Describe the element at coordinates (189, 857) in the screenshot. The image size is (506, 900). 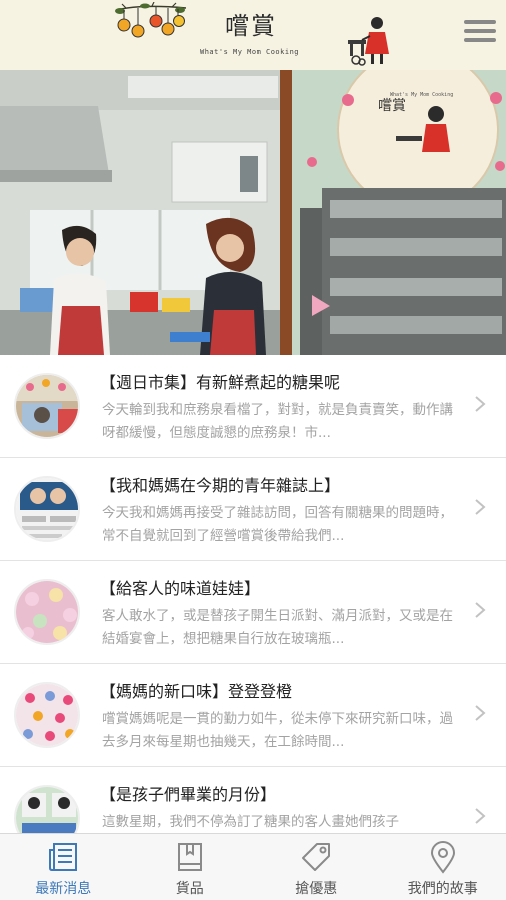
I see `book-icon` at that location.